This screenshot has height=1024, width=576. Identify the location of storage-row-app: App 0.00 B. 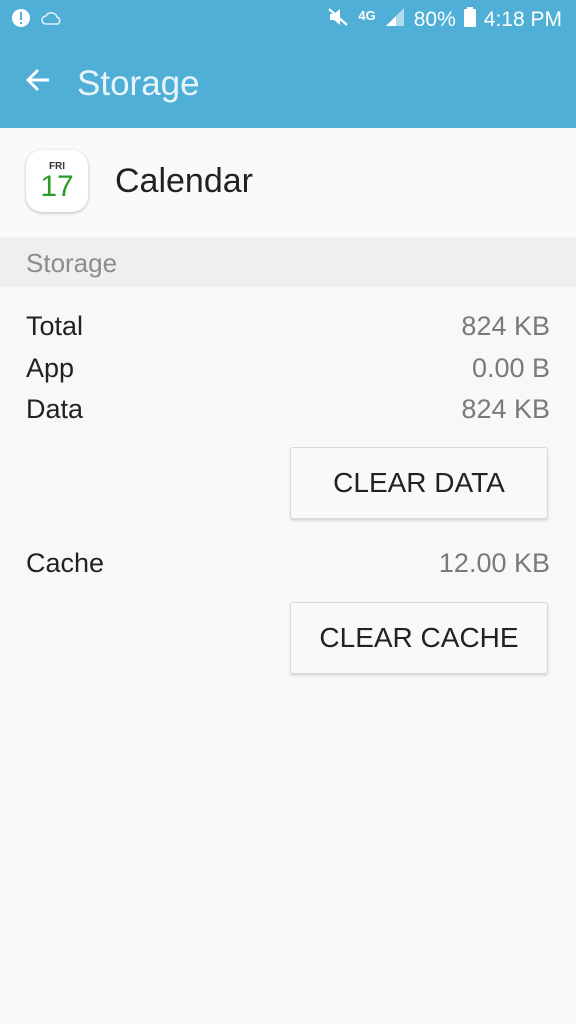
(288, 373).